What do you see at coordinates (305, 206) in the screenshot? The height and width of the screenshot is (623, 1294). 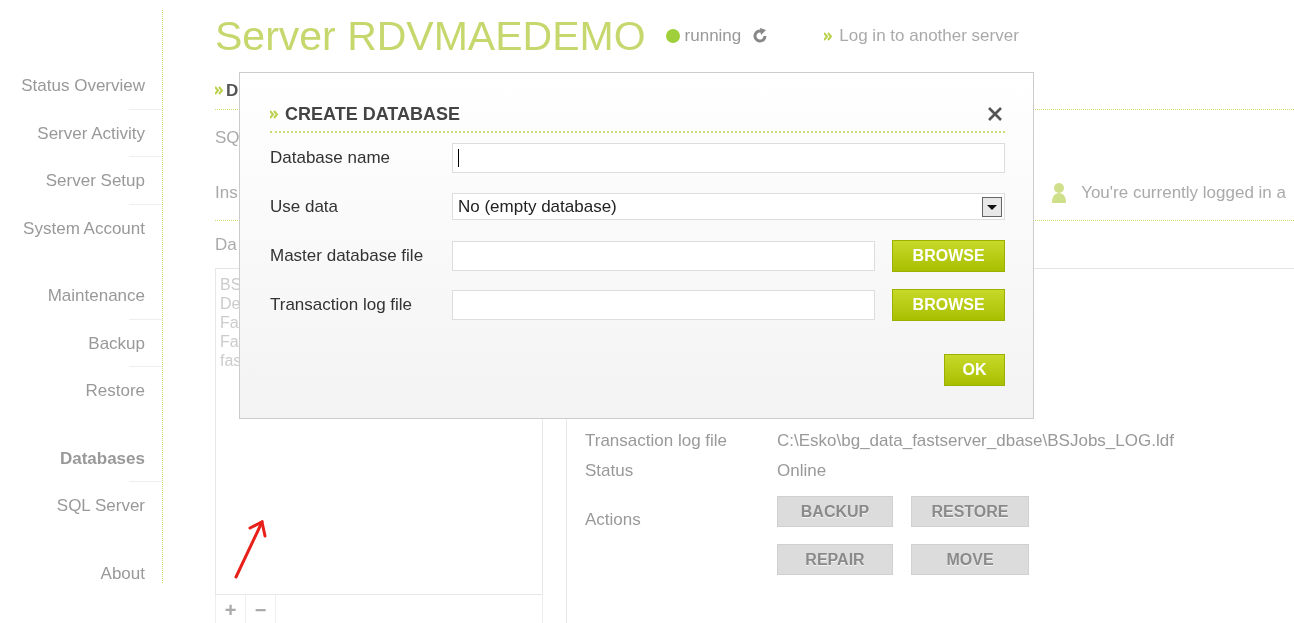 I see `field-label: Use data` at bounding box center [305, 206].